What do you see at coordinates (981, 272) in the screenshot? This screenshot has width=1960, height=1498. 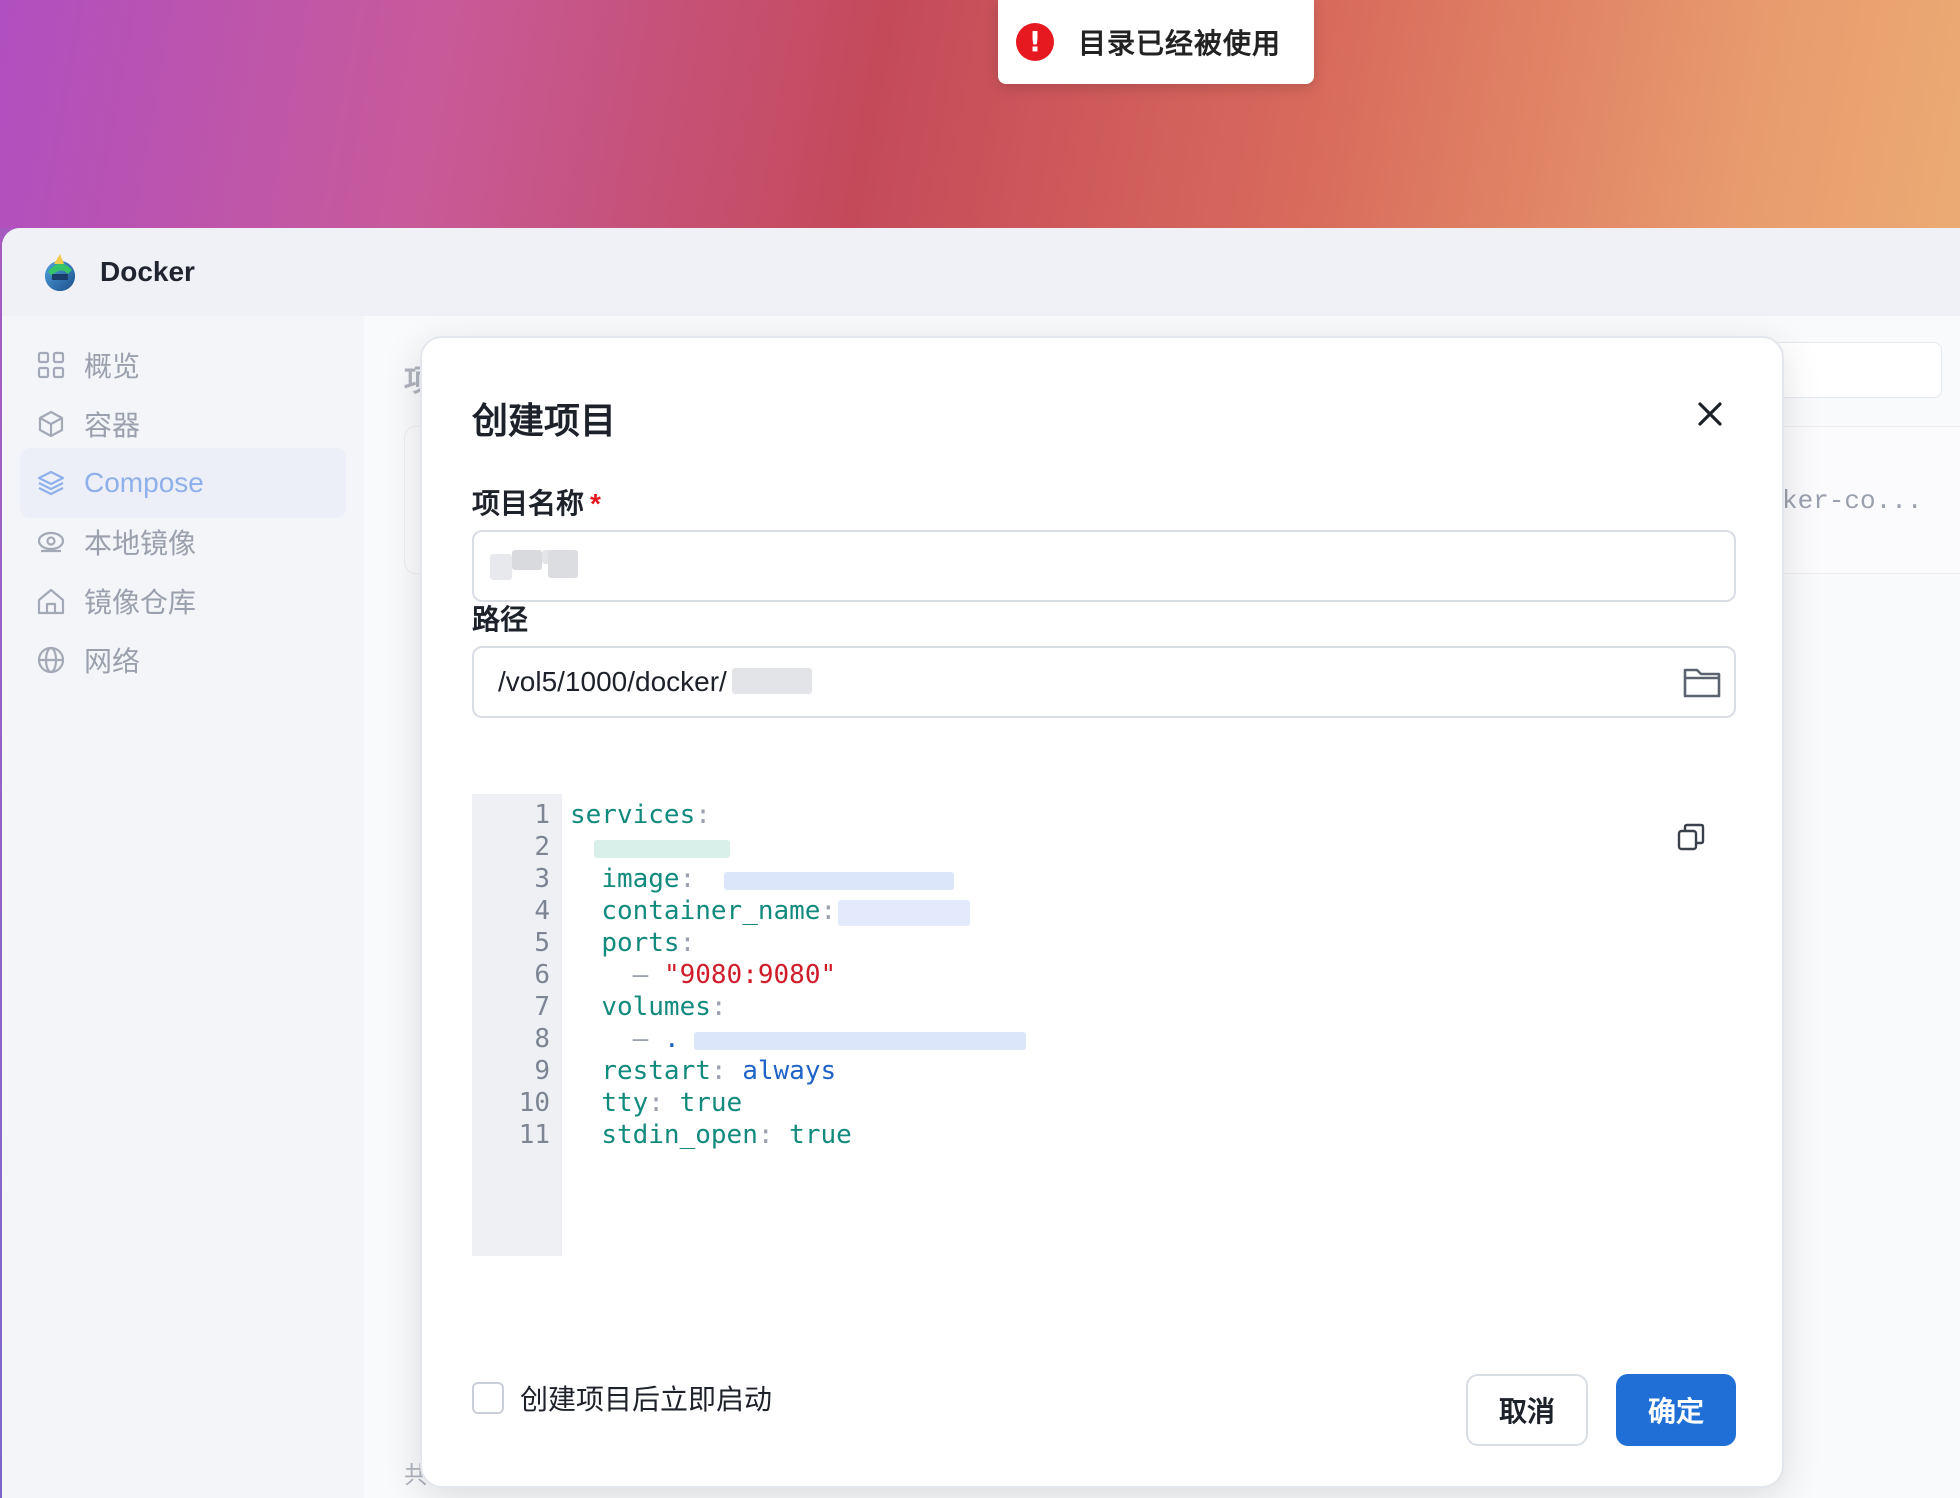 I see `title-bar: Docker` at bounding box center [981, 272].